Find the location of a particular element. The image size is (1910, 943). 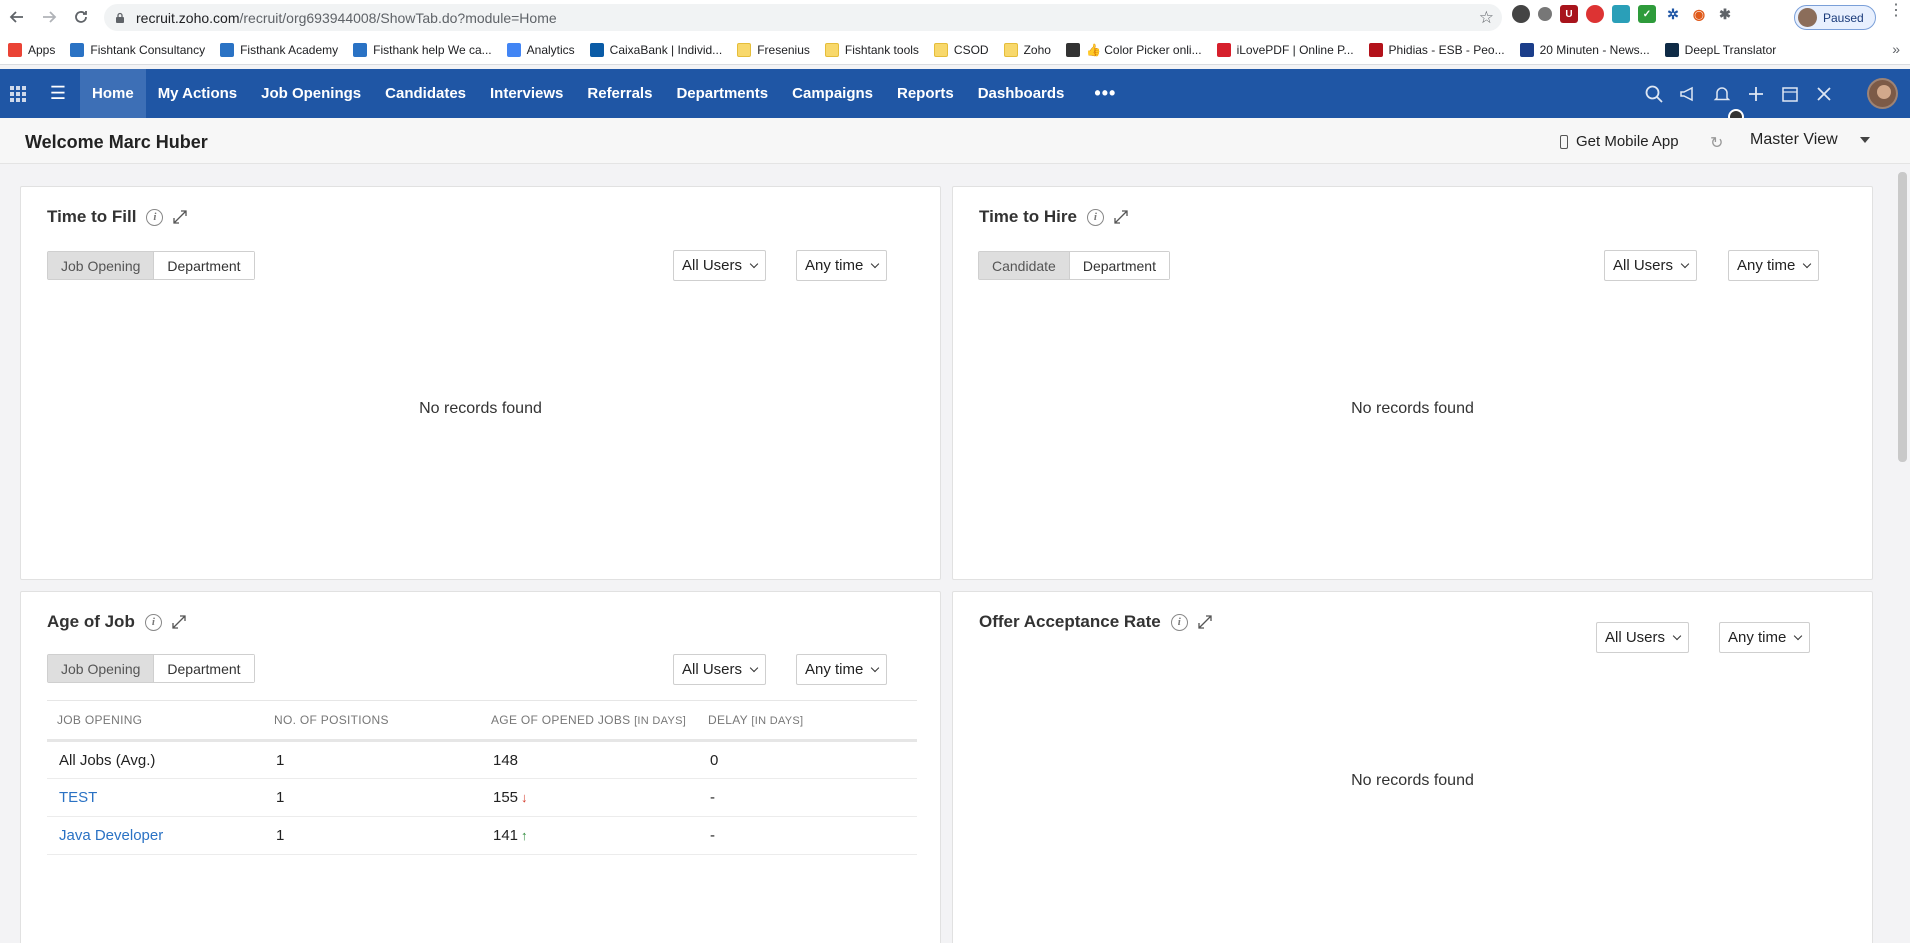

plus-icon is located at coordinates (1756, 94).